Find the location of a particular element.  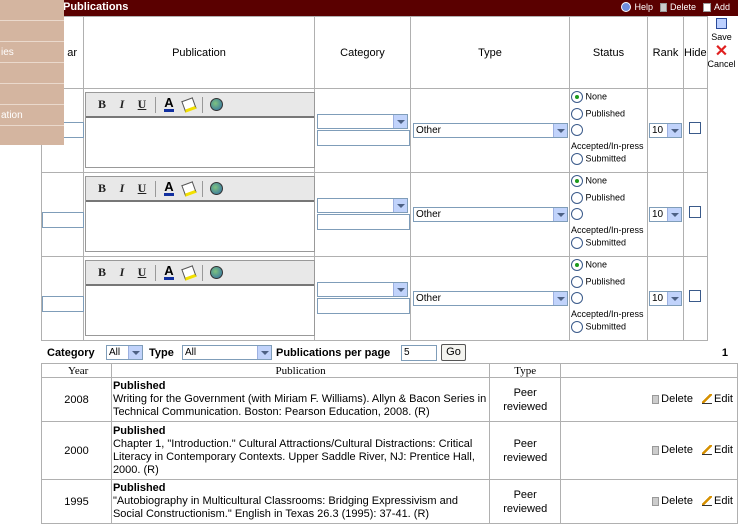

delete-all-button: Delete is located at coordinates (677, 7).